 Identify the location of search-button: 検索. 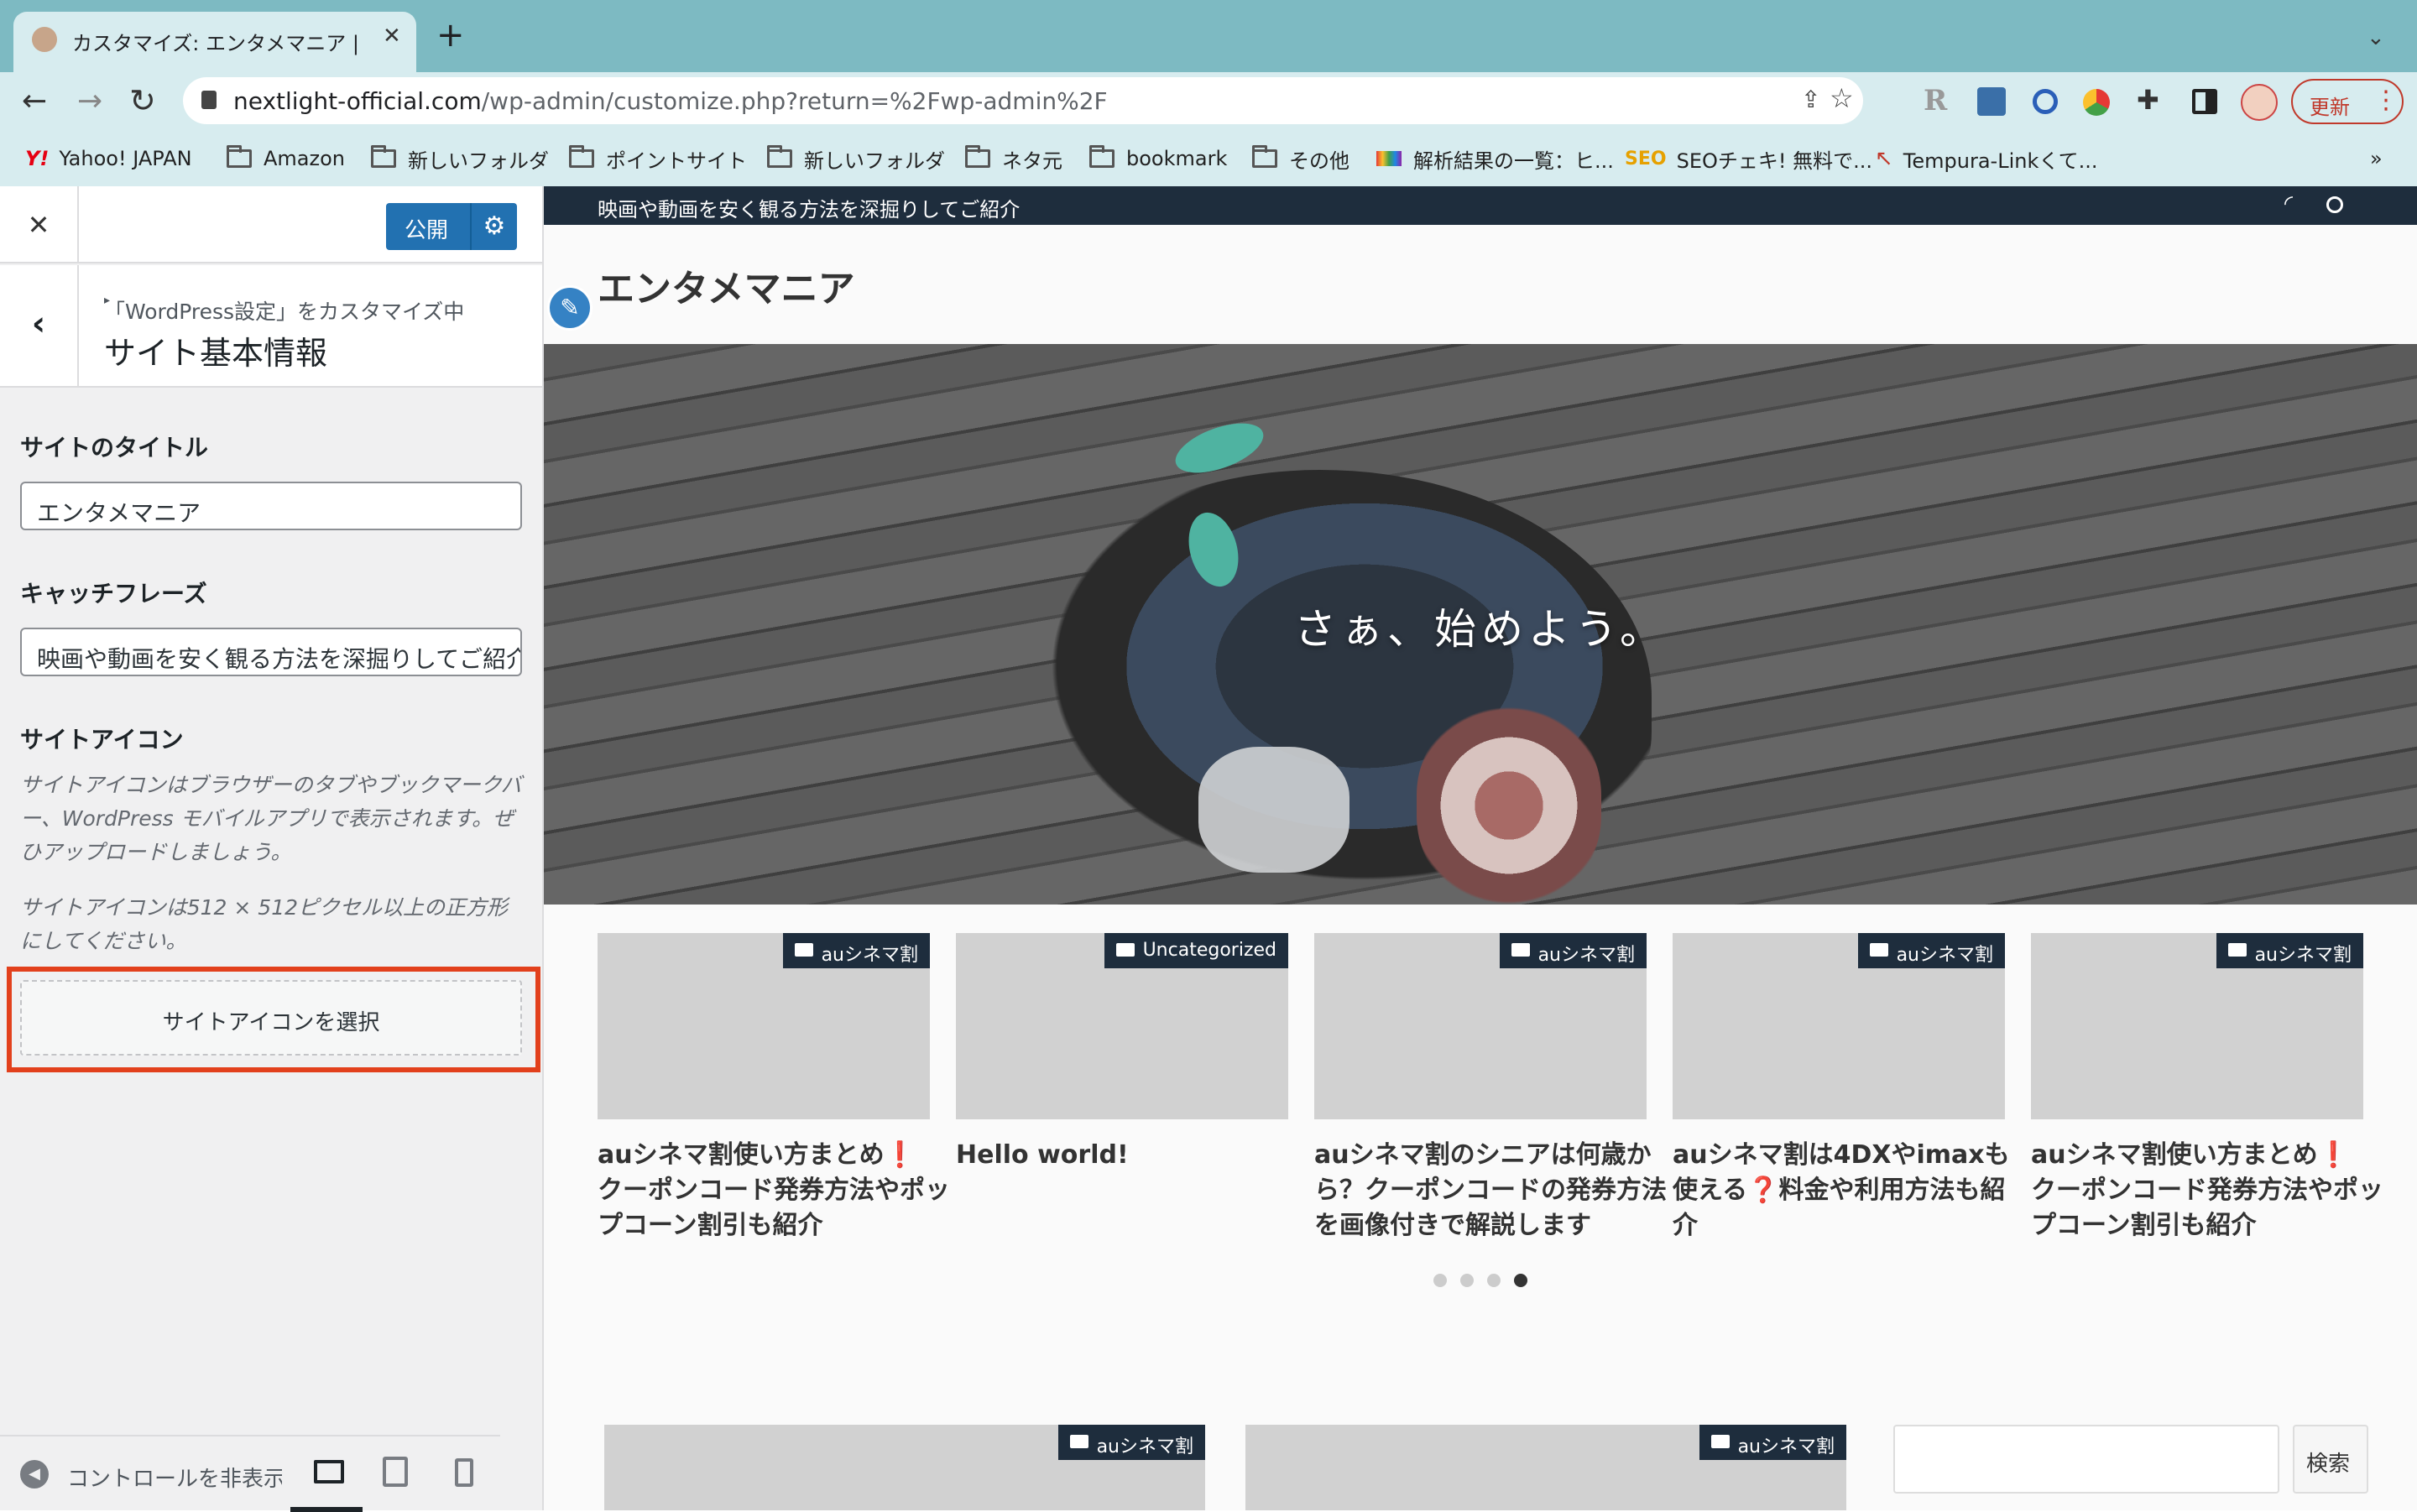
(2330, 1460).